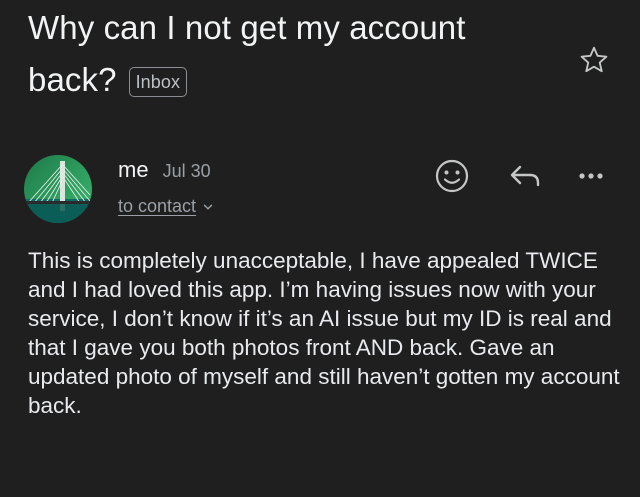 This screenshot has width=640, height=497. What do you see at coordinates (58, 189) in the screenshot?
I see `sender-avatar` at bounding box center [58, 189].